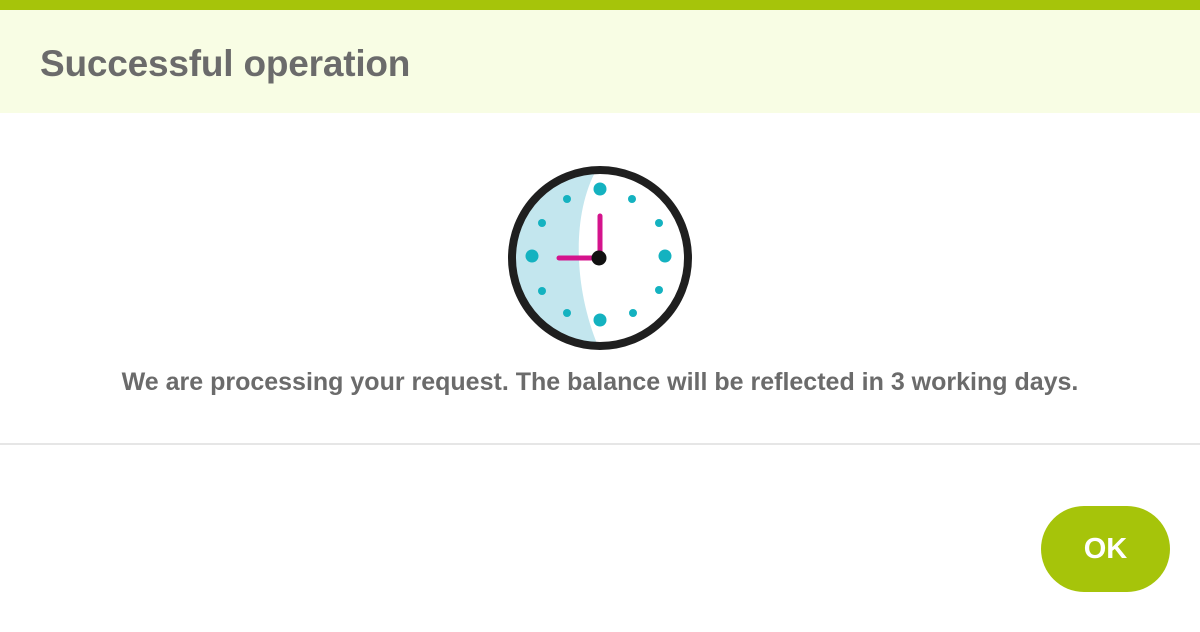  Describe the element at coordinates (225, 63) in the screenshot. I see `dialog-title: Successful operation` at that location.